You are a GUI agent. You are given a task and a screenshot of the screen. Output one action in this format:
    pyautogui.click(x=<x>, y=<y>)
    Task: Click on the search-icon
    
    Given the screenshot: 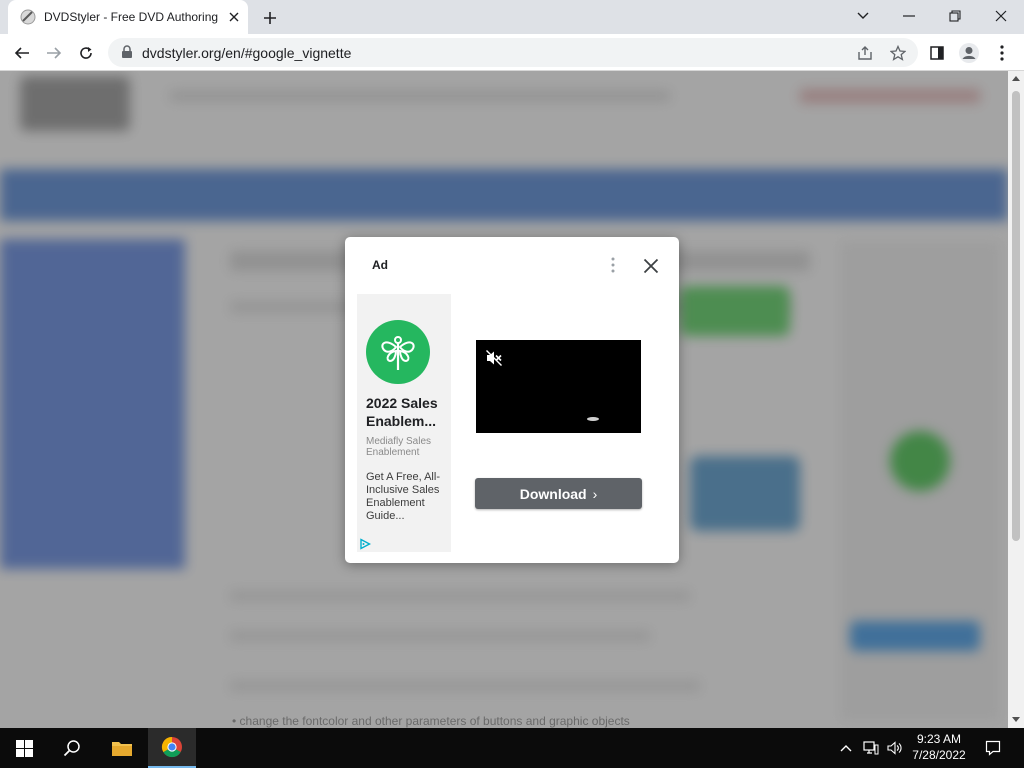 What is the action you would take?
    pyautogui.click(x=72, y=748)
    